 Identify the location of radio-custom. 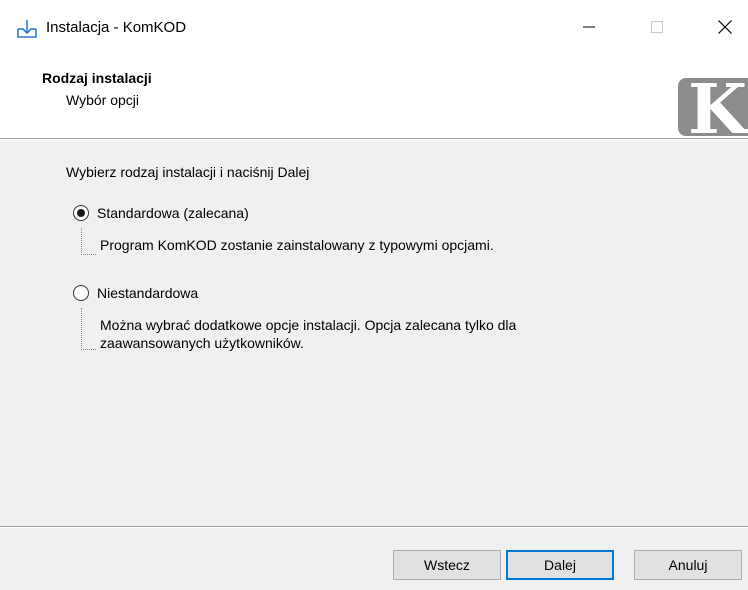
(81, 293).